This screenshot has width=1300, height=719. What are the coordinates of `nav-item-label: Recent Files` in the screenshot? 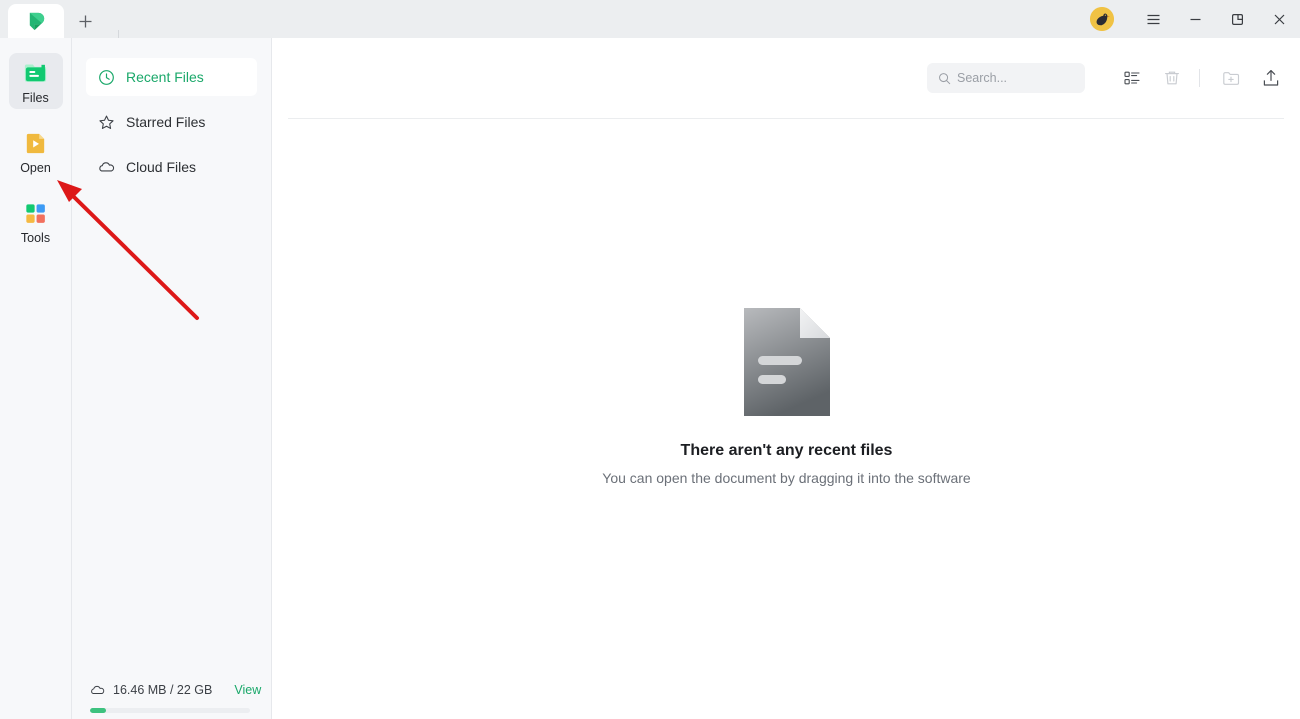 It's located at (165, 77).